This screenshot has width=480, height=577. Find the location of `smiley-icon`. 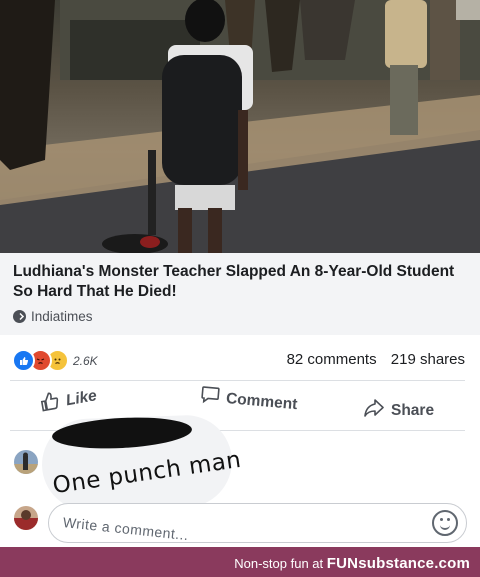

smiley-icon is located at coordinates (445, 523).